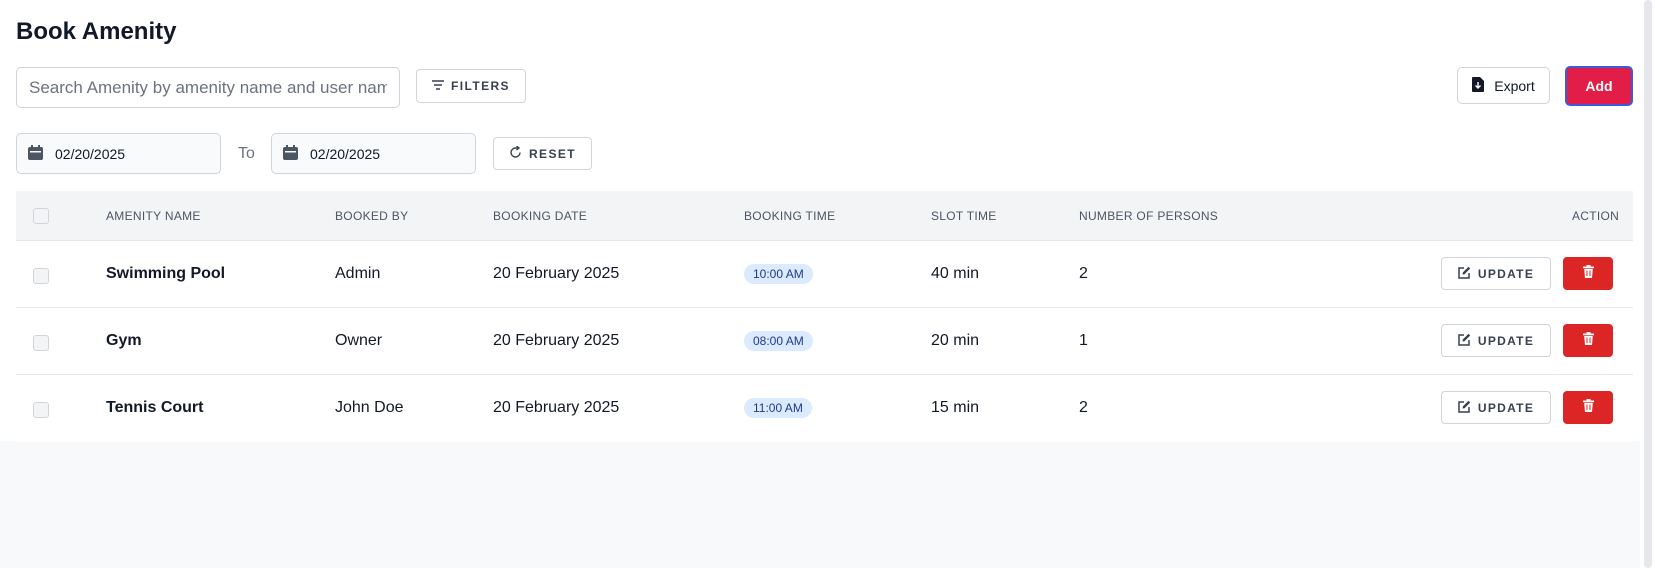 The image size is (1655, 568). I want to click on amenity-name: Swimming Pool, so click(166, 273).